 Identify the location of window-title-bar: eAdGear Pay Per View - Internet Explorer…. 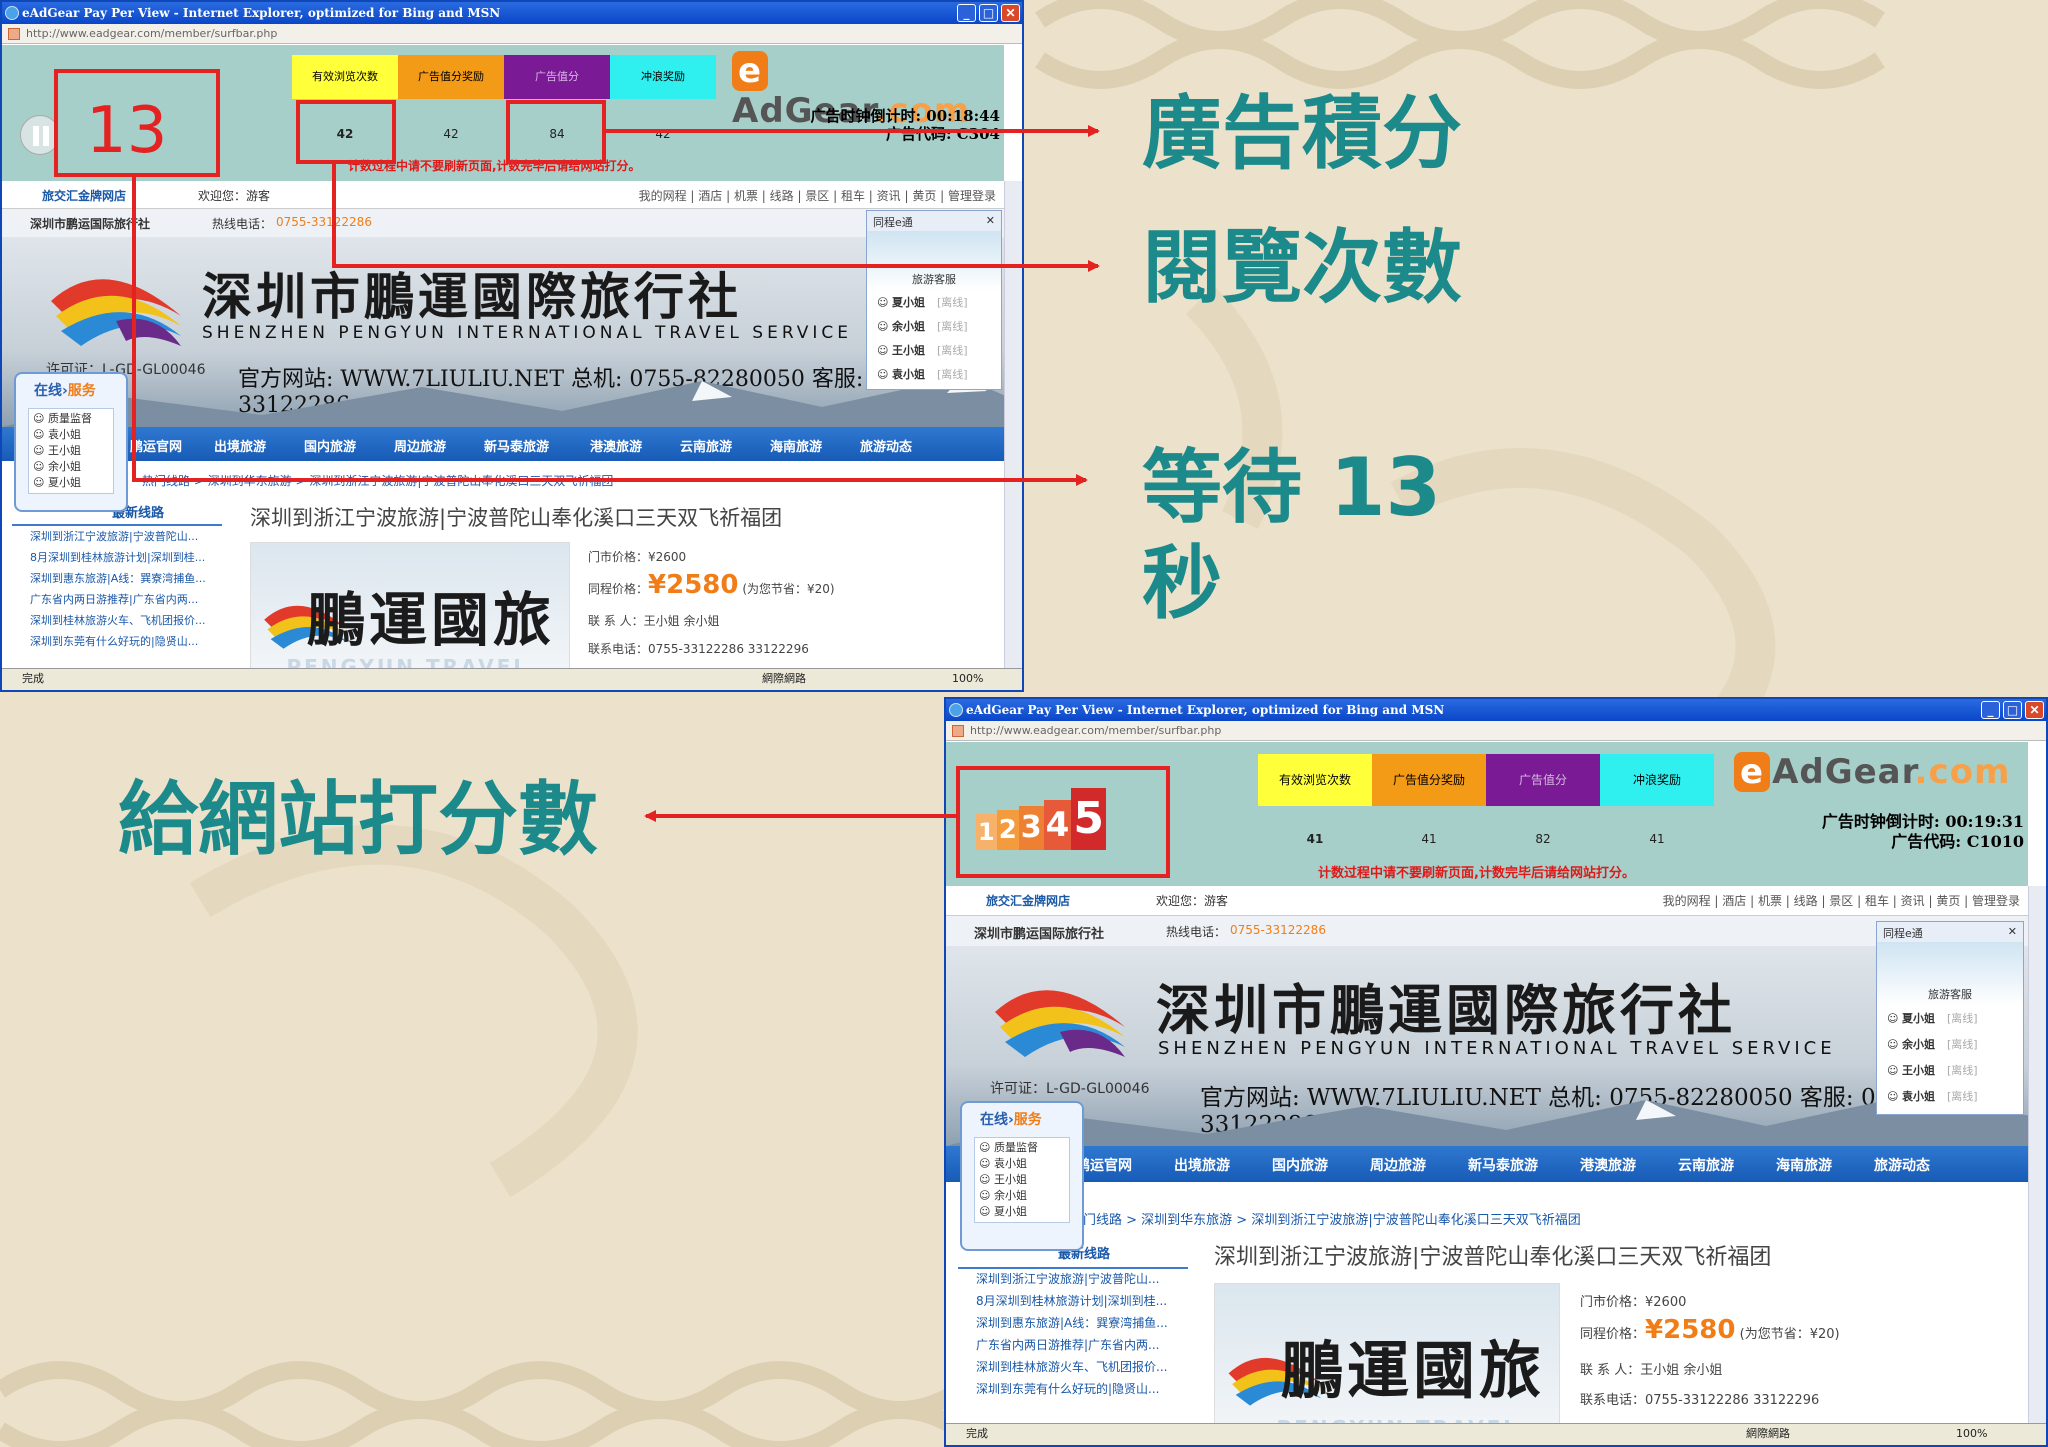
(512, 13).